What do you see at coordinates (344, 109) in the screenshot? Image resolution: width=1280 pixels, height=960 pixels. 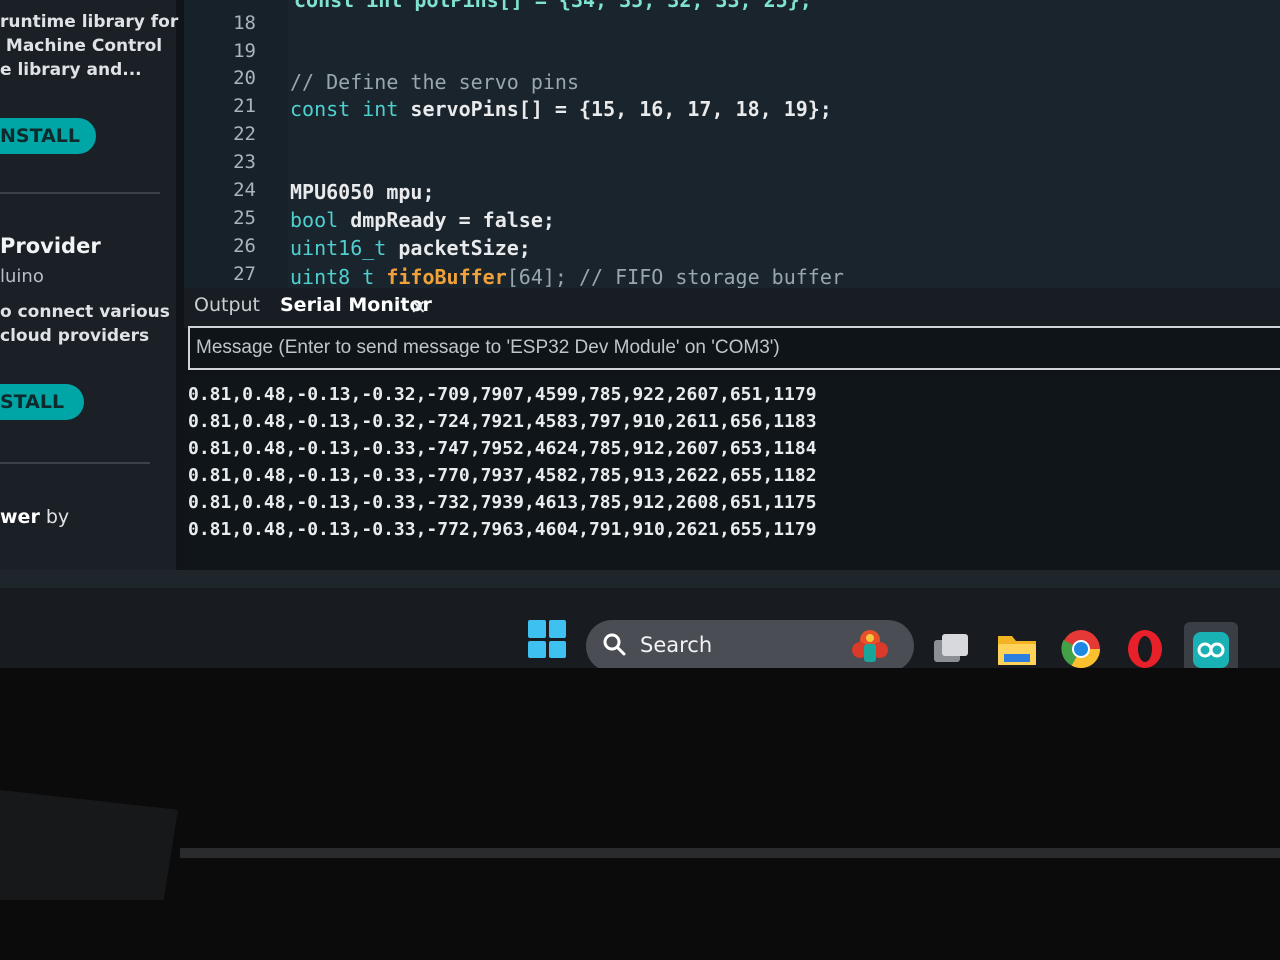 I see `code-keyword: const int` at bounding box center [344, 109].